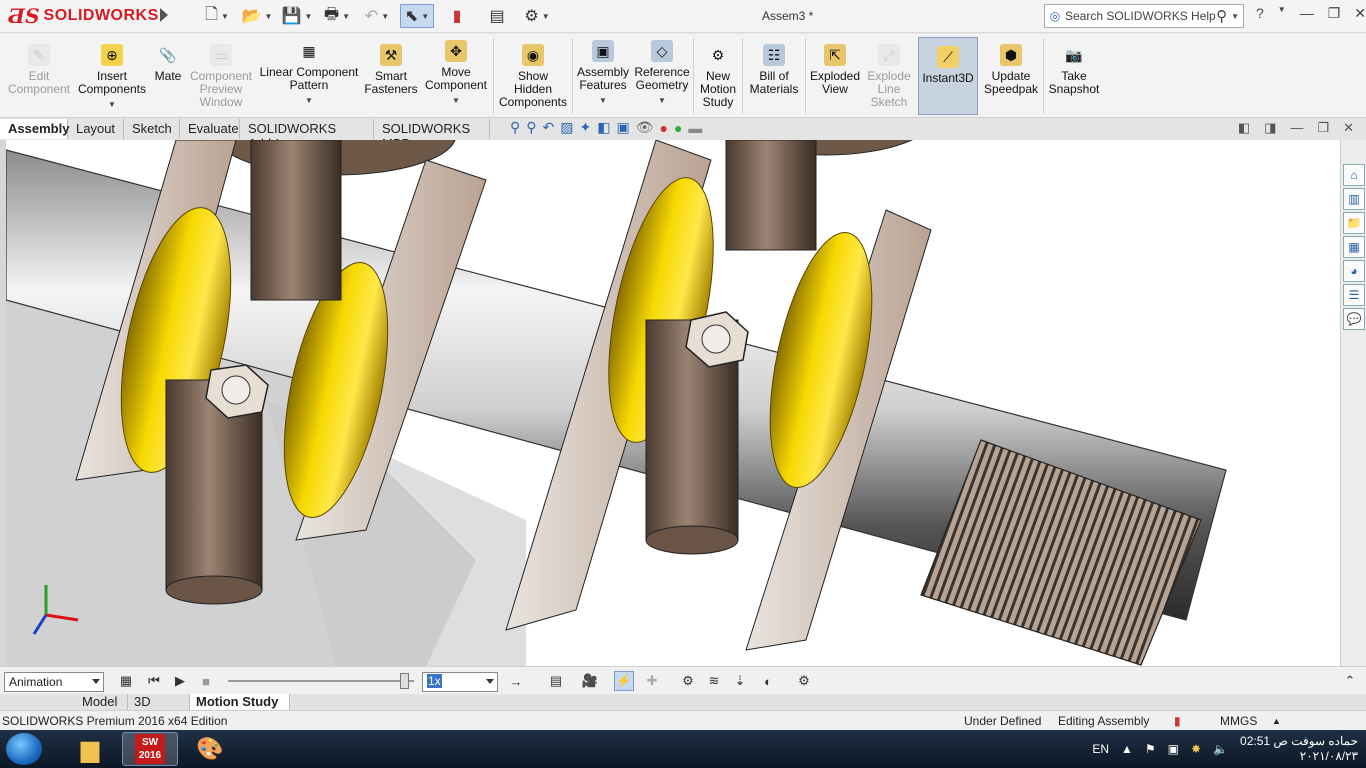 The height and width of the screenshot is (768, 1366). I want to click on tab-model: Model, so click(102, 702).